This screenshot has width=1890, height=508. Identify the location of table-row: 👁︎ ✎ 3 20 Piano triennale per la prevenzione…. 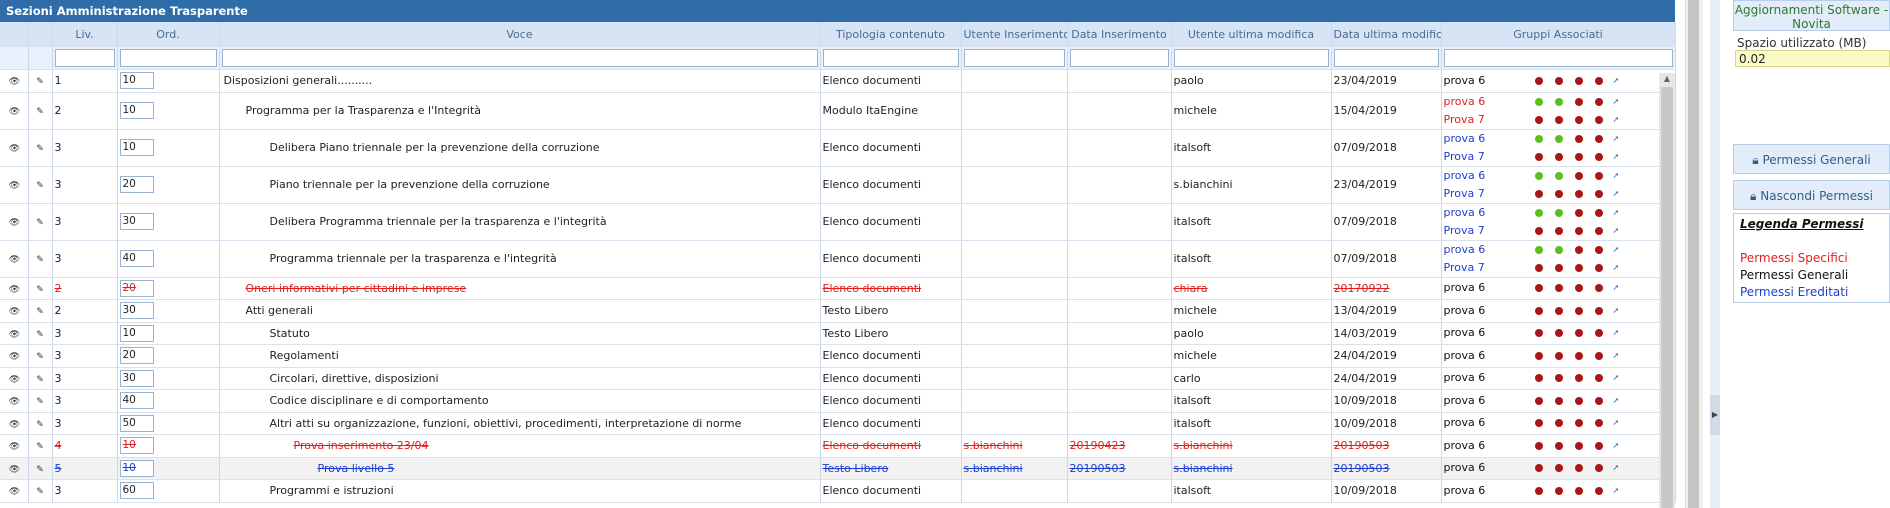
(838, 185).